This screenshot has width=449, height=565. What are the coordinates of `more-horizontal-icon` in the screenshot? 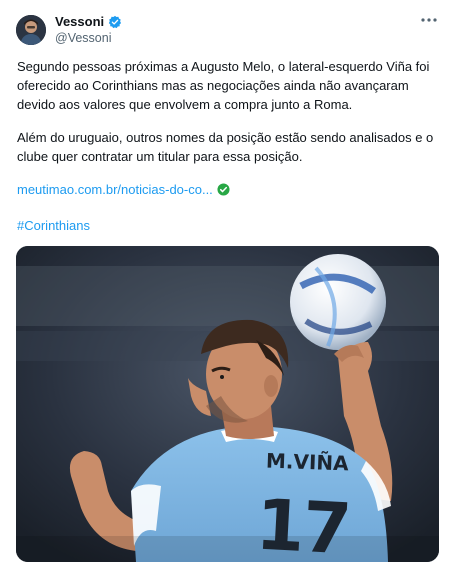 It's located at (429, 20).